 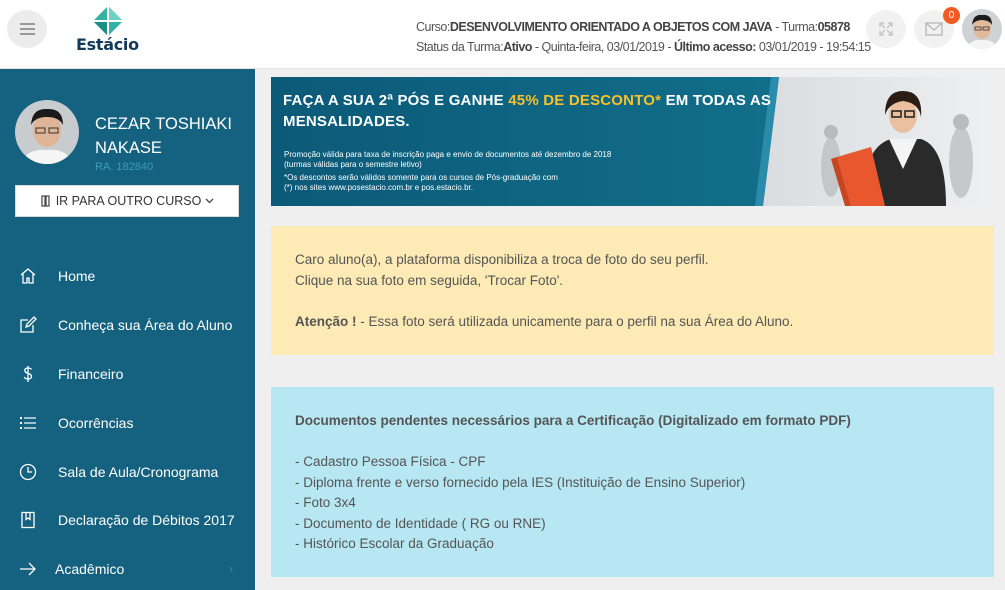 What do you see at coordinates (163, 136) in the screenshot?
I see `student-name: CEZAR TOSHIAKI NAKASE` at bounding box center [163, 136].